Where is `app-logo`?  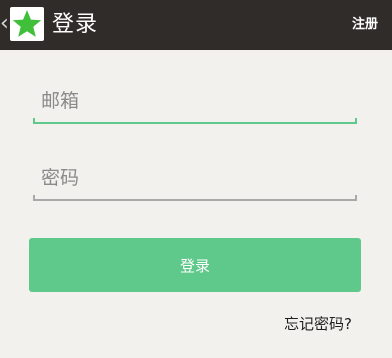 app-logo is located at coordinates (27, 24).